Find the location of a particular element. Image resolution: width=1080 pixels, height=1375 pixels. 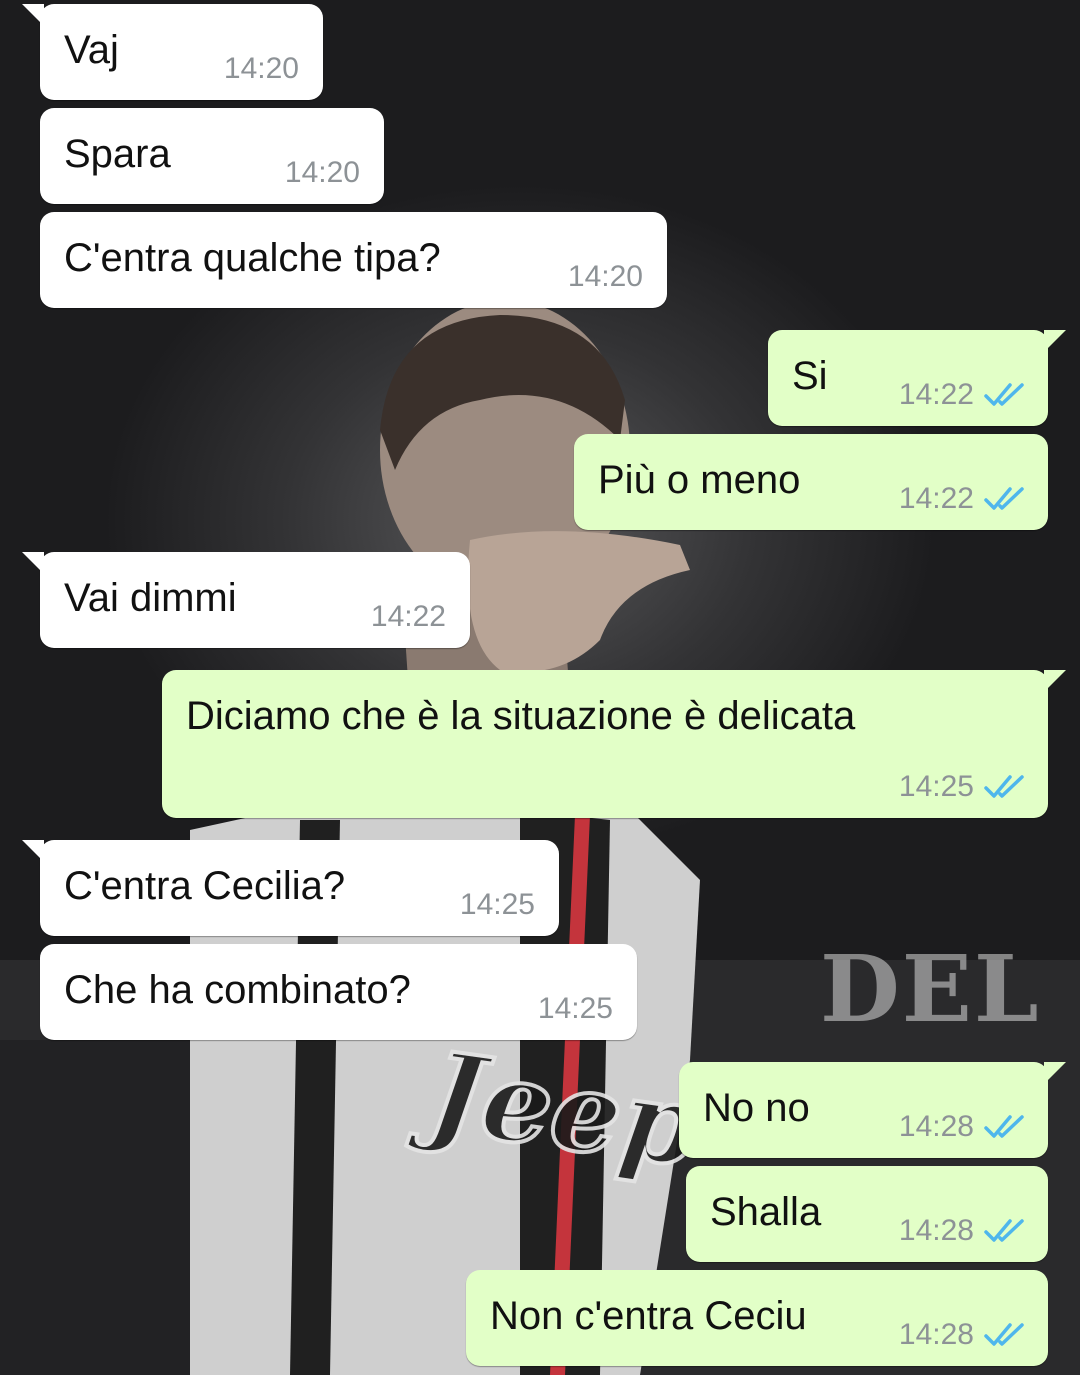

outgoing-message: Non c'entra Ceciu 14:28 is located at coordinates (757, 1318).